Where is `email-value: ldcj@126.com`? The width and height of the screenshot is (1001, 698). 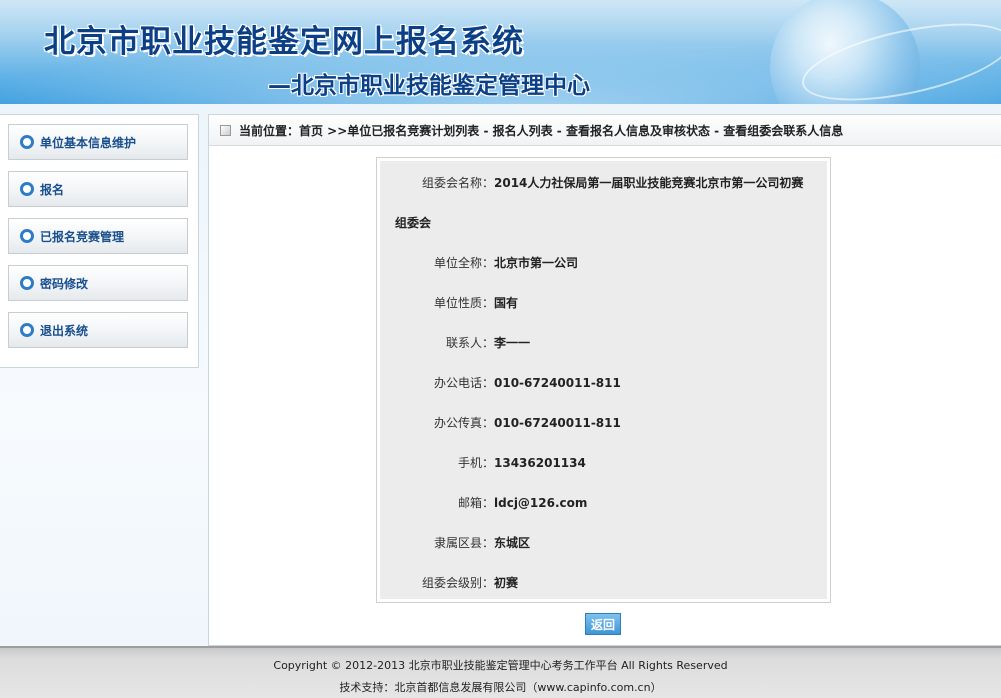
email-value: ldcj@126.com is located at coordinates (541, 503).